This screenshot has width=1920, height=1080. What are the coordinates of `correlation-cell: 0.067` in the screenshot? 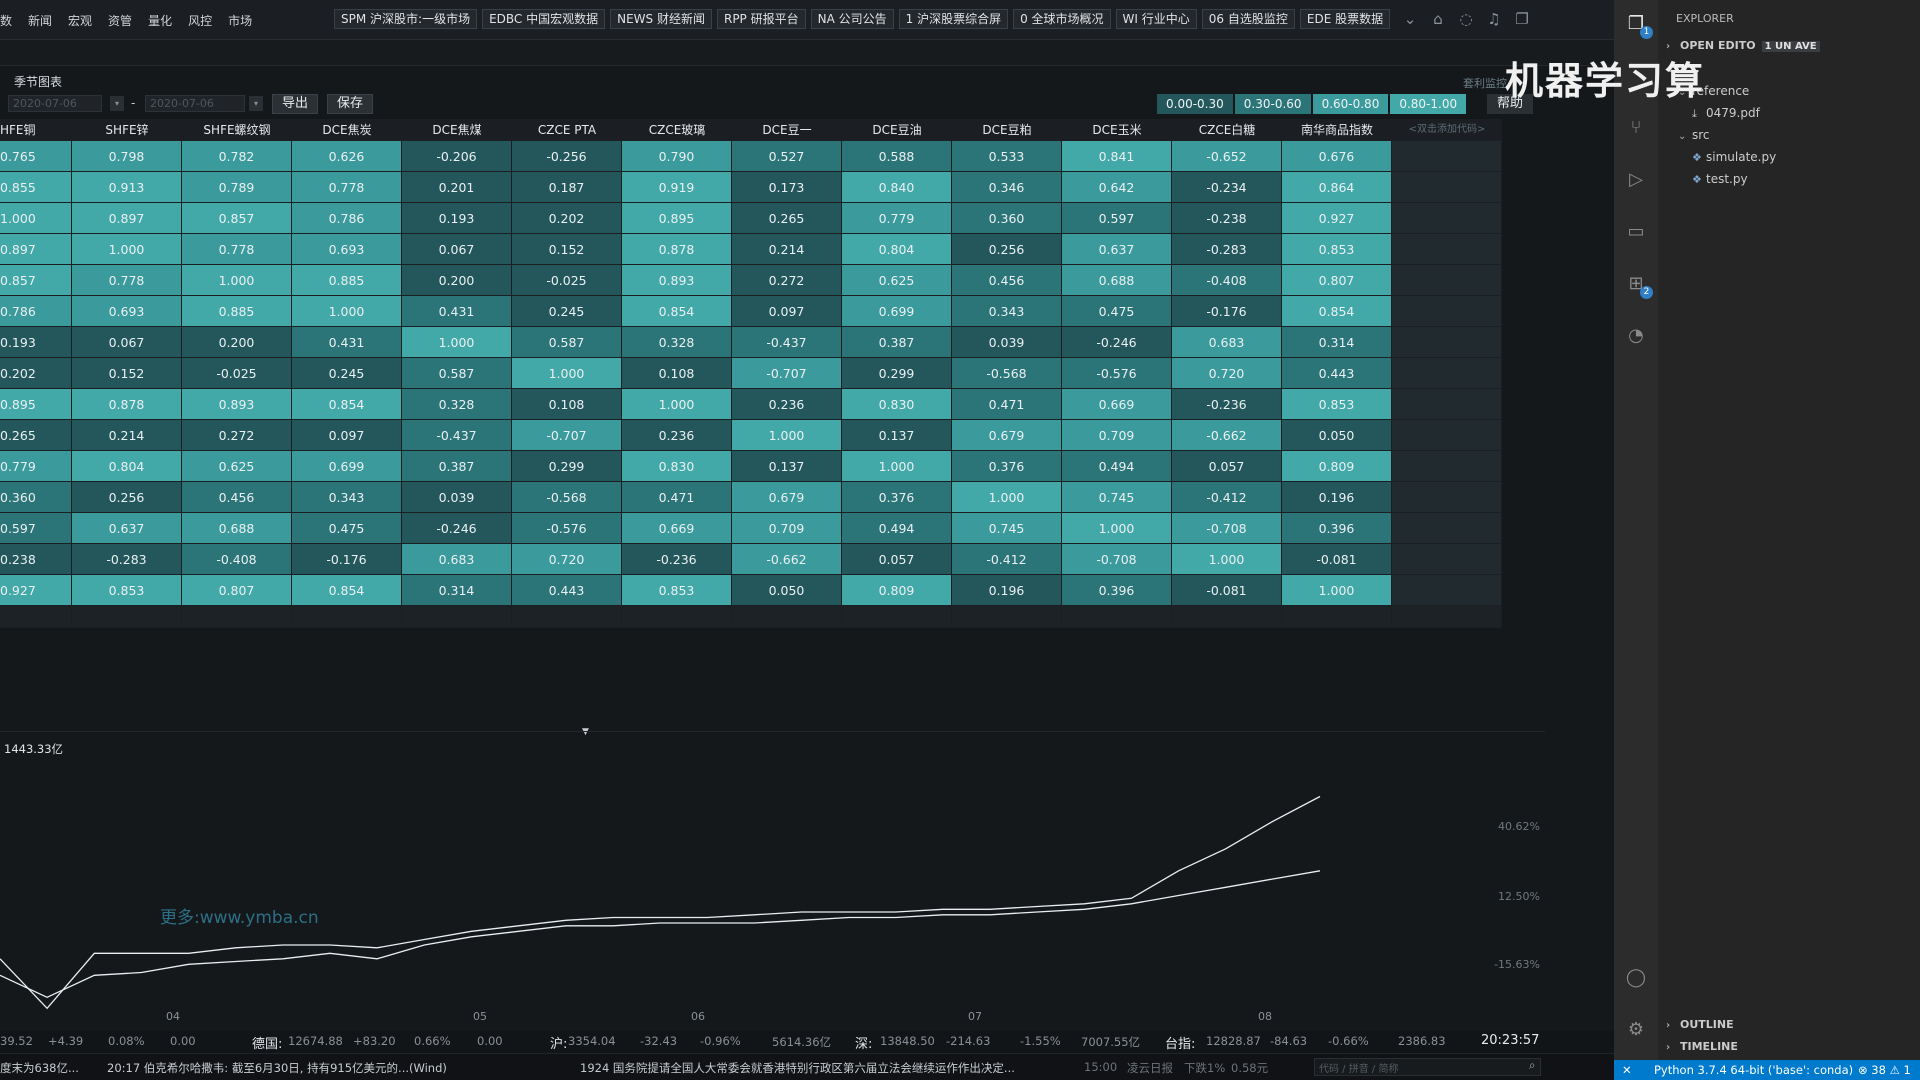 It's located at (457, 249).